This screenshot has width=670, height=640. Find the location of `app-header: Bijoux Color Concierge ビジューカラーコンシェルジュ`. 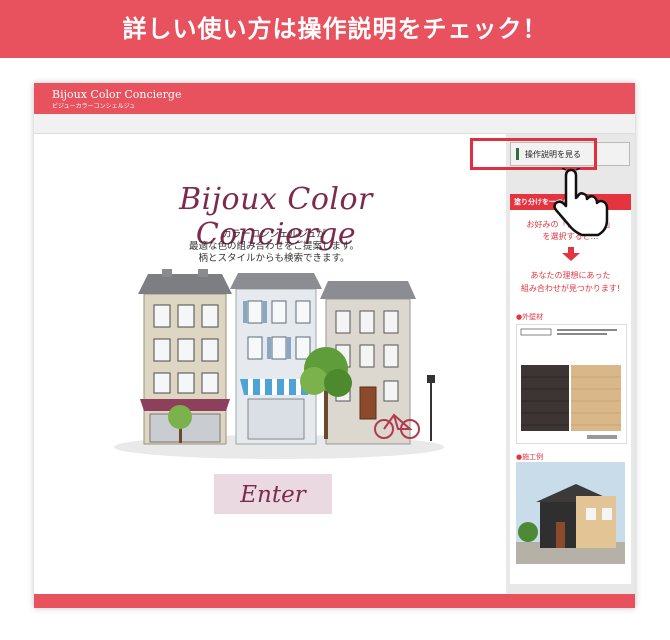

app-header: Bijoux Color Concierge ビジューカラーコンシェルジュ is located at coordinates (334, 98).